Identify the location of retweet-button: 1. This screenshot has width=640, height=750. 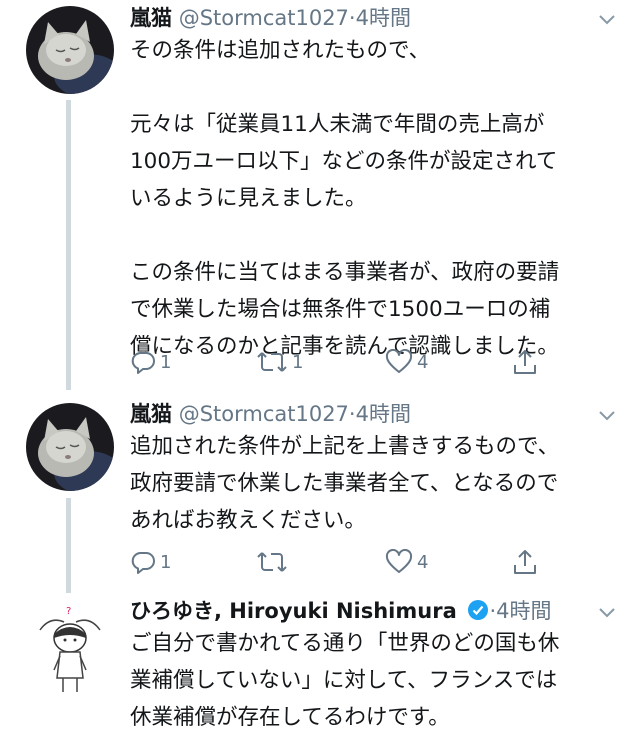
(279, 362).